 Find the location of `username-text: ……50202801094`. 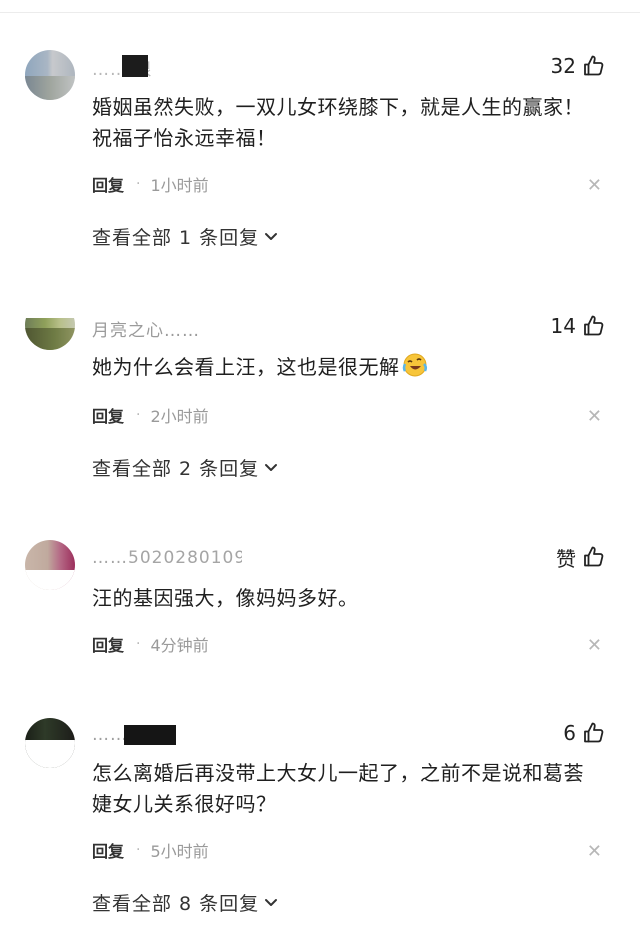

username-text: ……50202801094 is located at coordinates (167, 558).